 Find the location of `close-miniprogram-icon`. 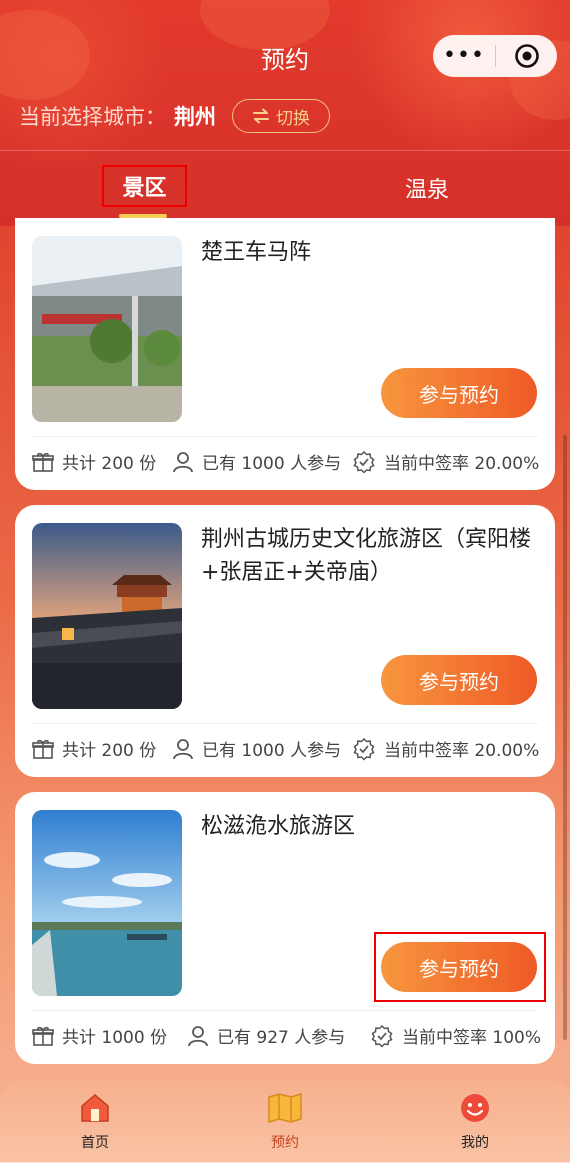

close-miniprogram-icon is located at coordinates (526, 56).